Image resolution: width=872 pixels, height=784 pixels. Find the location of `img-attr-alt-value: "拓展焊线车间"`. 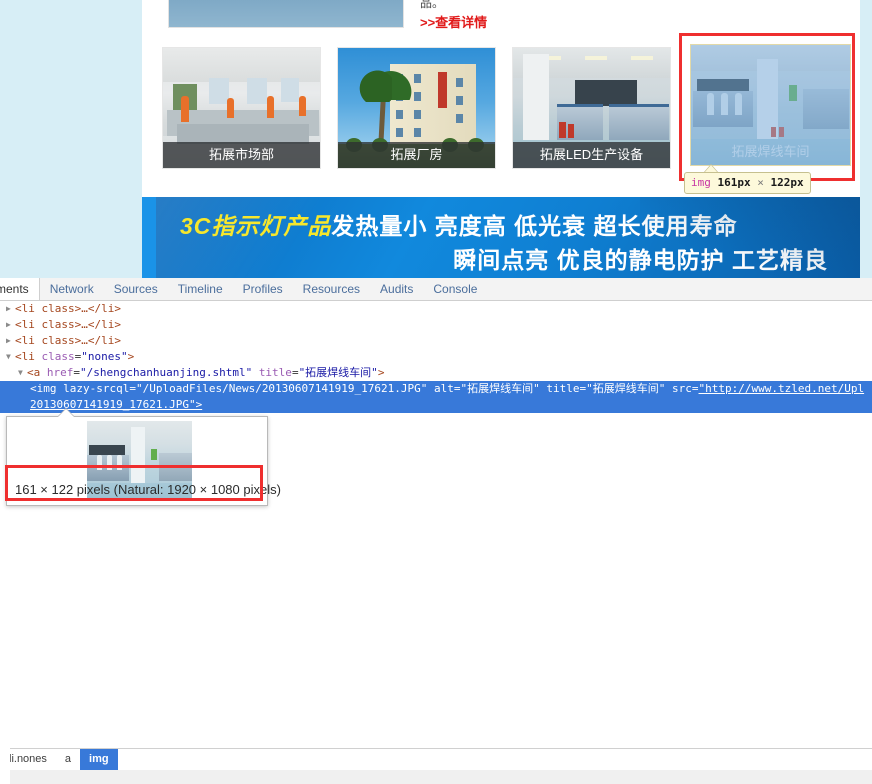

img-attr-alt-value: "拓展焊线车间" is located at coordinates (500, 388).